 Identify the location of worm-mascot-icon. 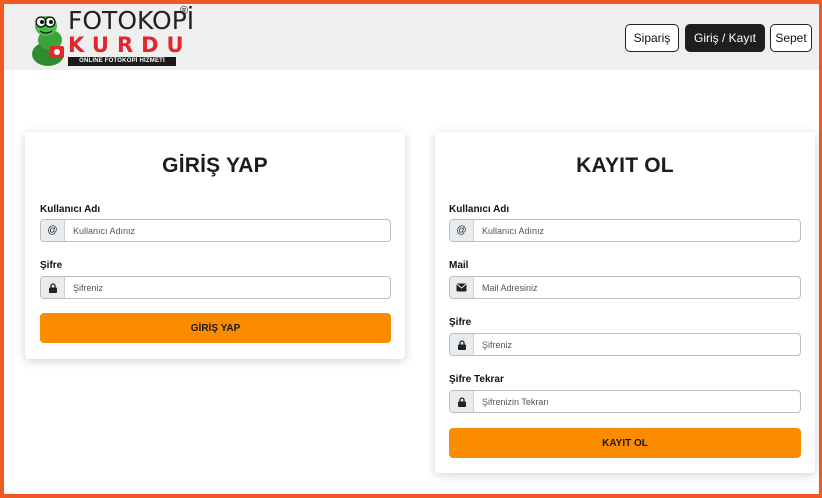
(48, 41).